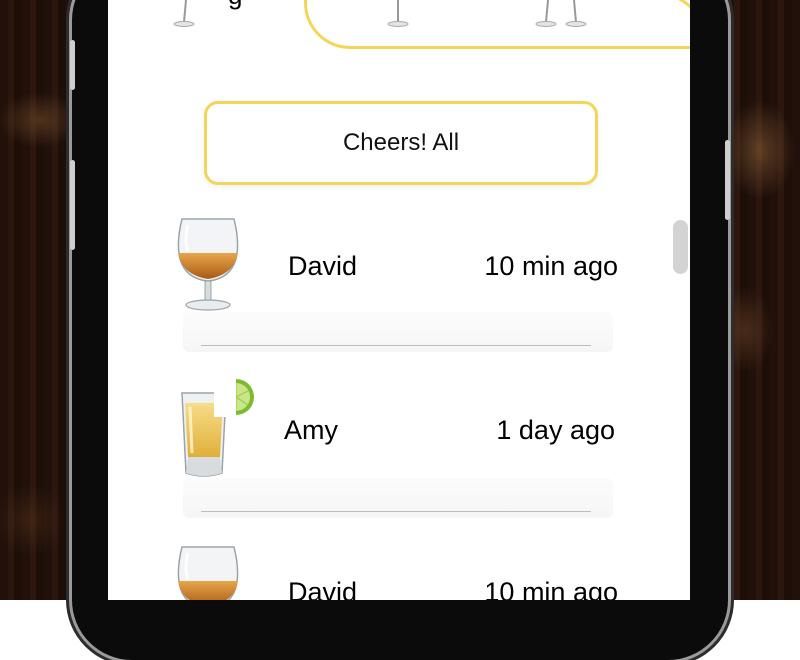 Image resolution: width=800 pixels, height=660 pixels. What do you see at coordinates (399, 427) in the screenshot?
I see `list-item: Amy 1 day ago` at bounding box center [399, 427].